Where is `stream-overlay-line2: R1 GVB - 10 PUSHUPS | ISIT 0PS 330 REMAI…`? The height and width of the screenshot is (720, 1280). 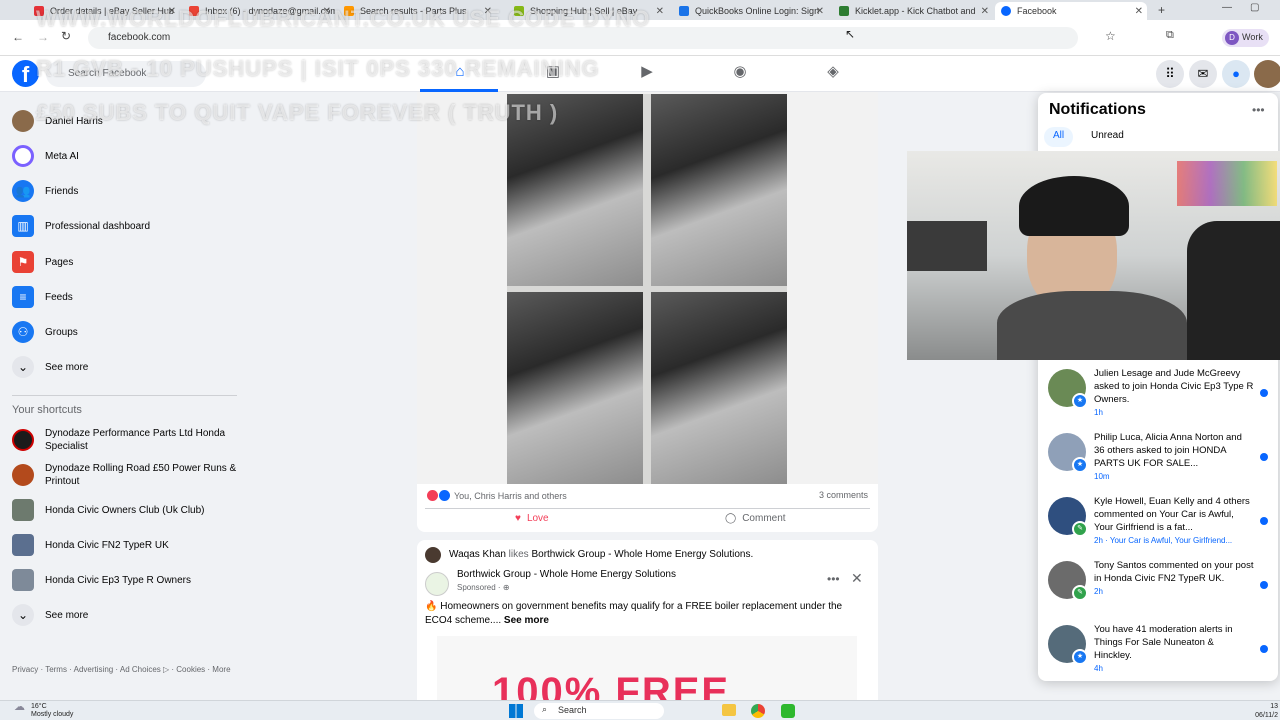
stream-overlay-line2: R1 GVB - 10 PUSHUPS | ISIT 0PS 330 REMAI… is located at coordinates (318, 68).